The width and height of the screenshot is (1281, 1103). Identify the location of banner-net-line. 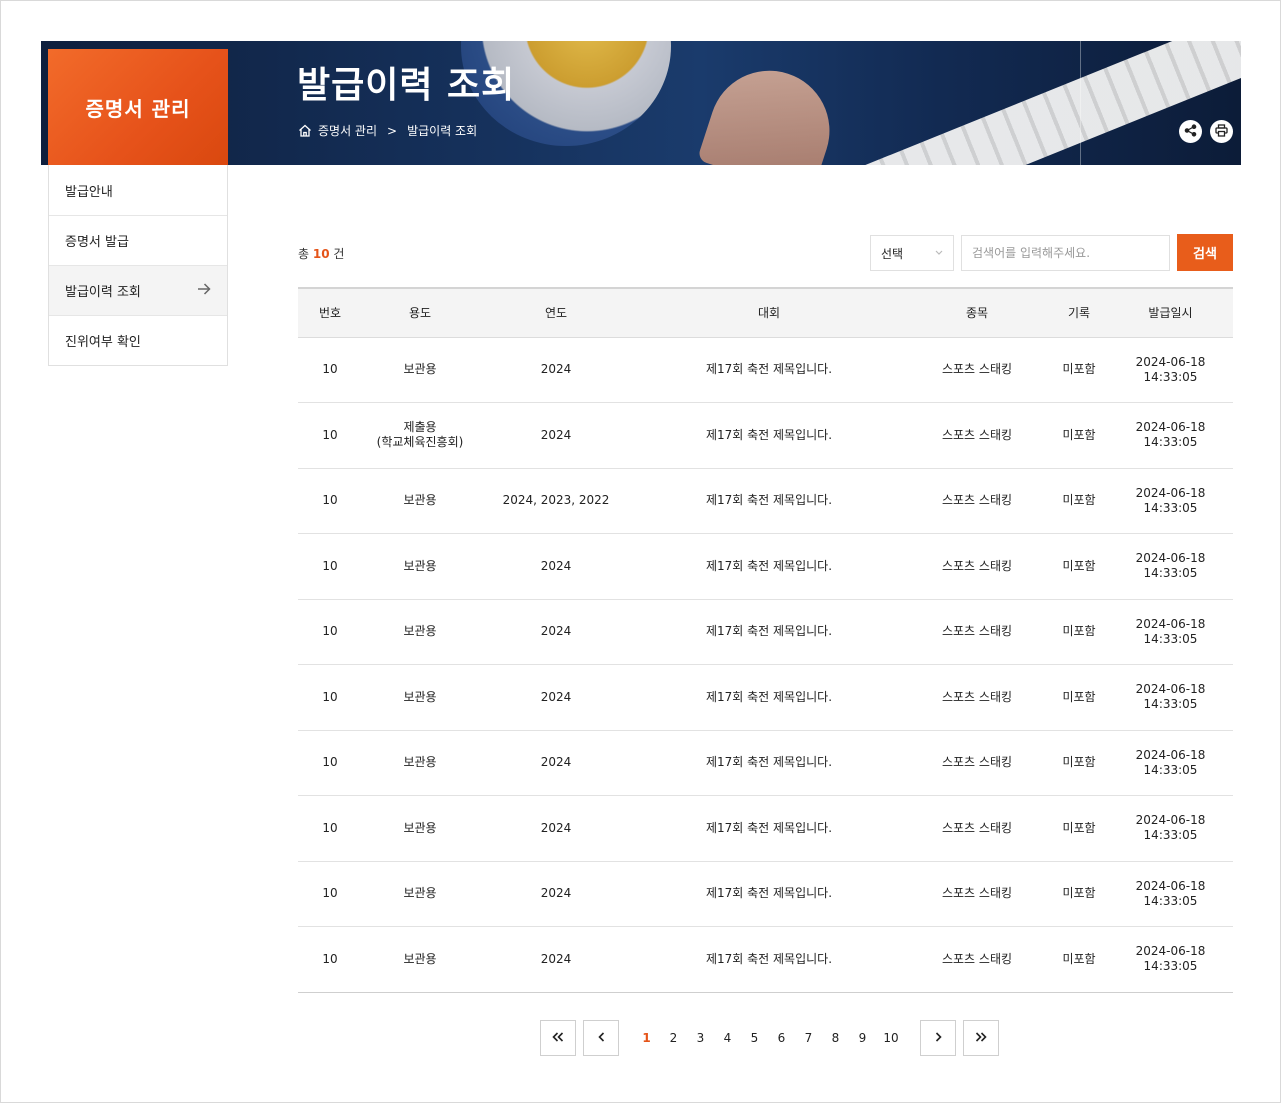
(1080, 103).